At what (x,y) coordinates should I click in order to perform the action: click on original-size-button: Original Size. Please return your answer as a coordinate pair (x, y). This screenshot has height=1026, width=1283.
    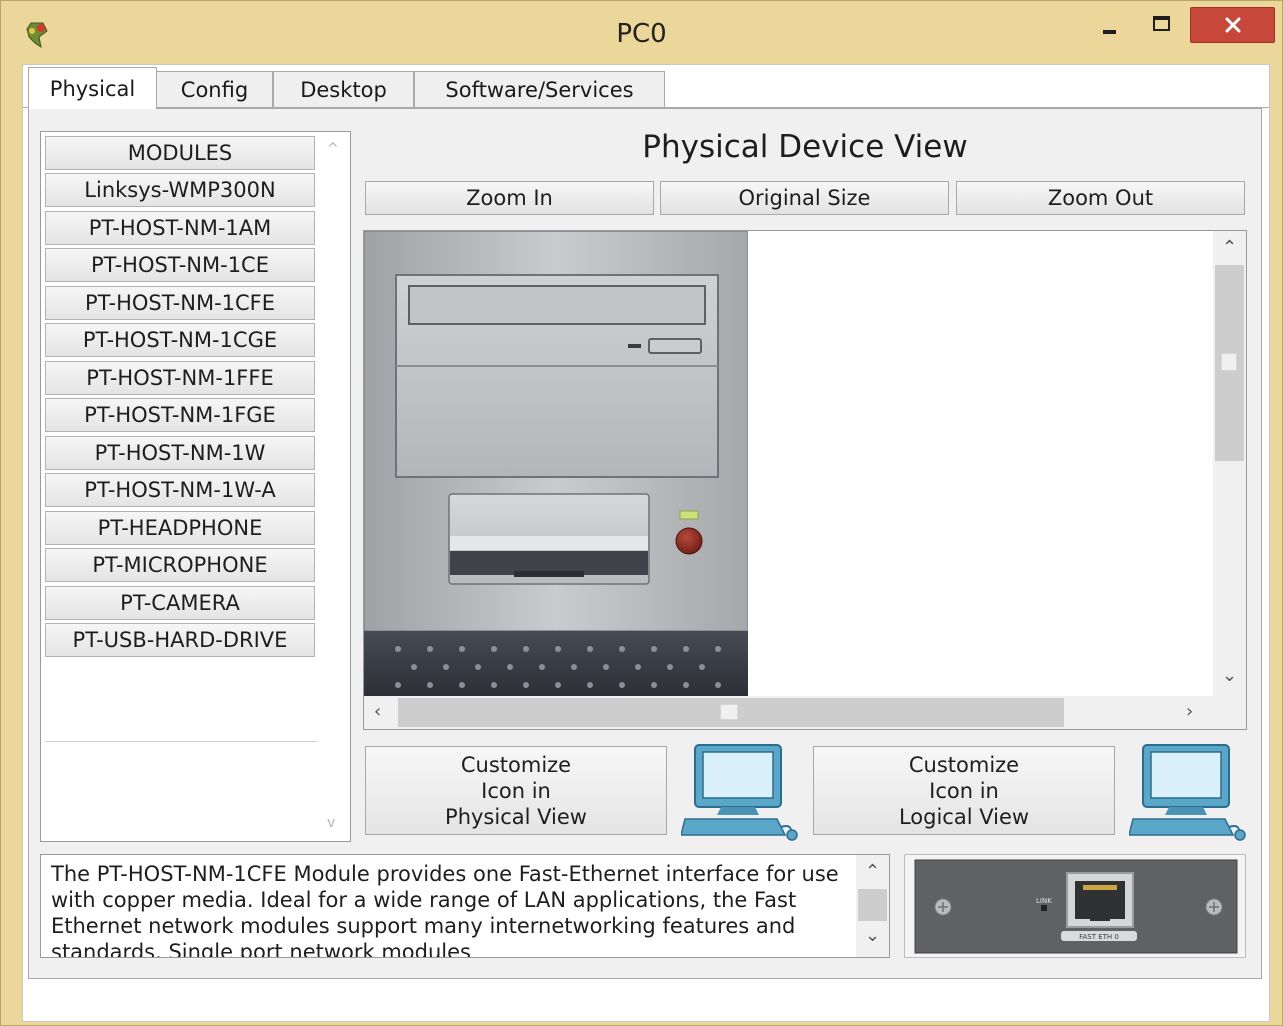
    Looking at the image, I should click on (804, 198).